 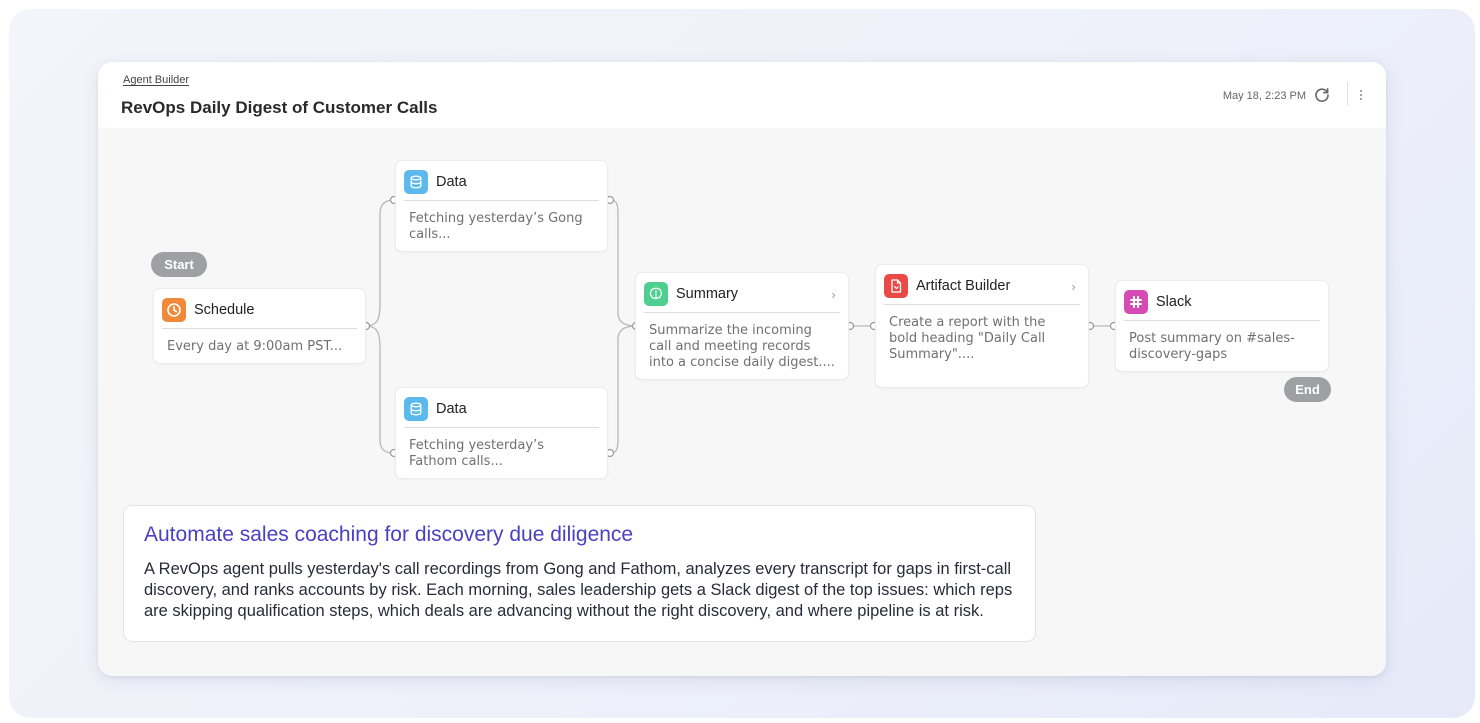 What do you see at coordinates (501, 412) in the screenshot?
I see `node-data-fathom-header: Data` at bounding box center [501, 412].